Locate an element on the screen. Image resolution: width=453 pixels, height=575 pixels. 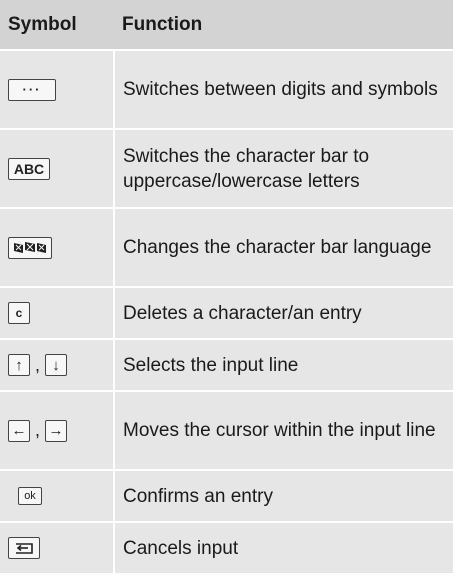
symbol-cell: ··· is located at coordinates (57, 90).